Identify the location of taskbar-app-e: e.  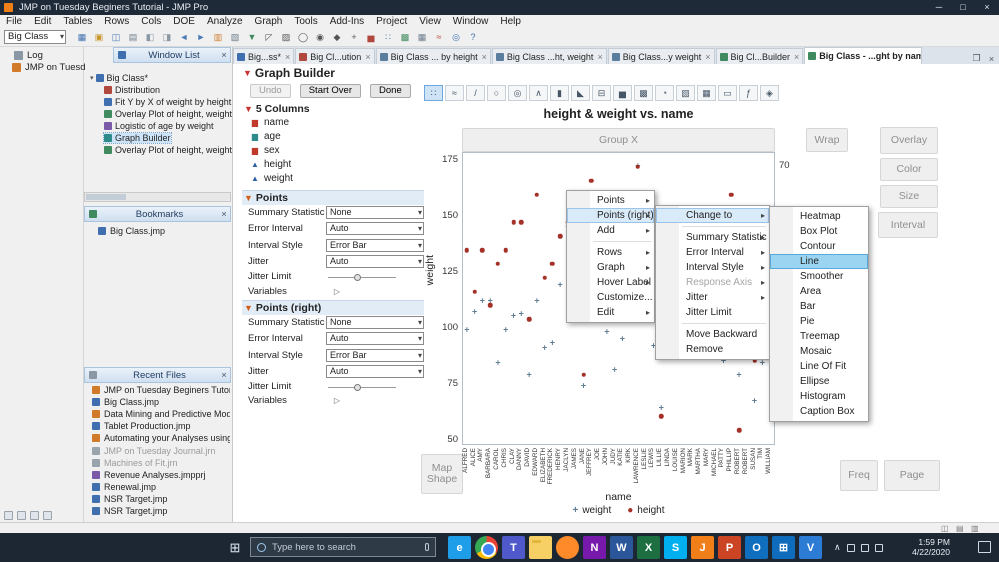
(459, 547).